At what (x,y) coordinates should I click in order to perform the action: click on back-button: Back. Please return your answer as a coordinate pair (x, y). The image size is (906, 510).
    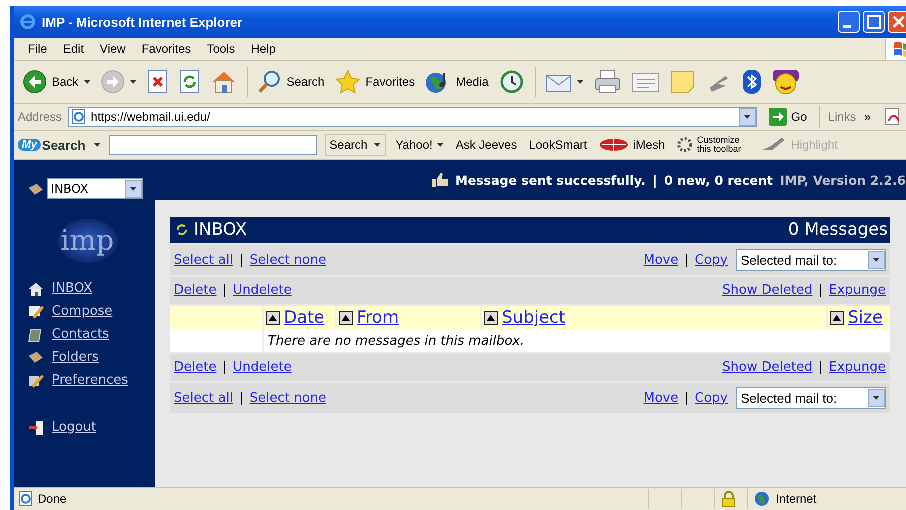
    Looking at the image, I should click on (57, 82).